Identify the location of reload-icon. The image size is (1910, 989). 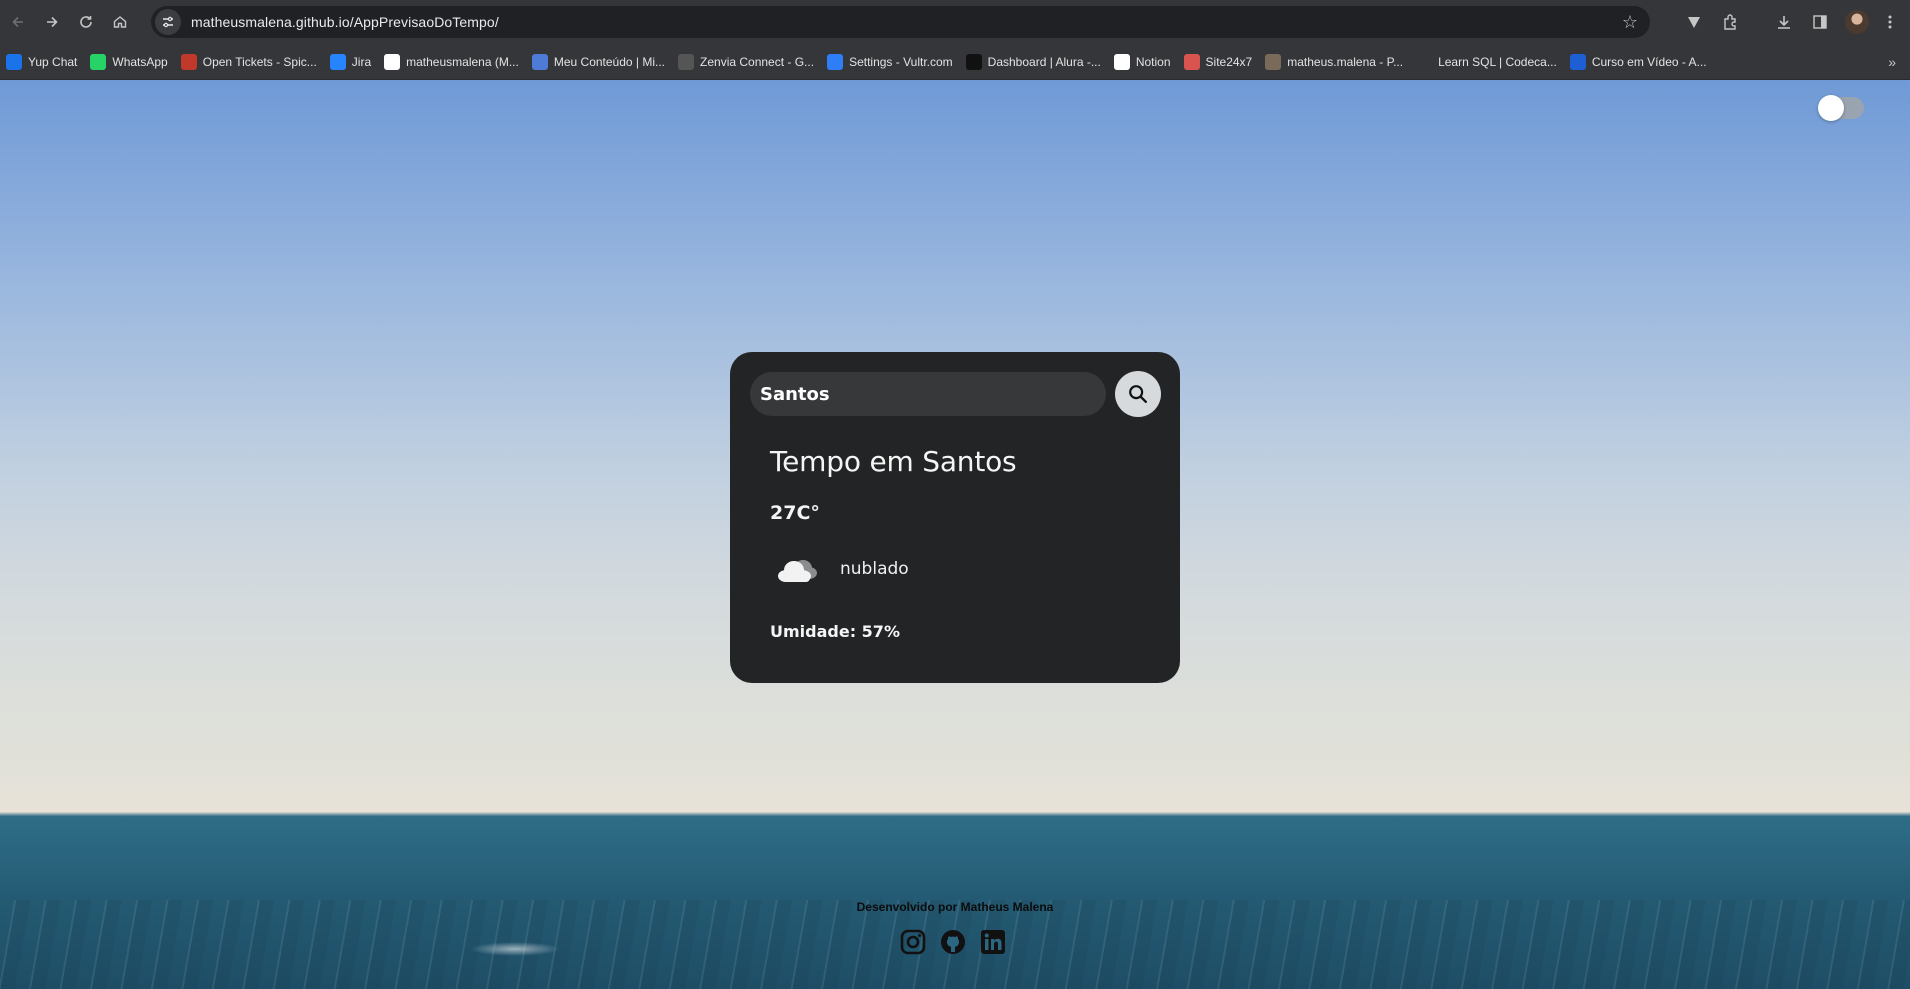
(86, 22).